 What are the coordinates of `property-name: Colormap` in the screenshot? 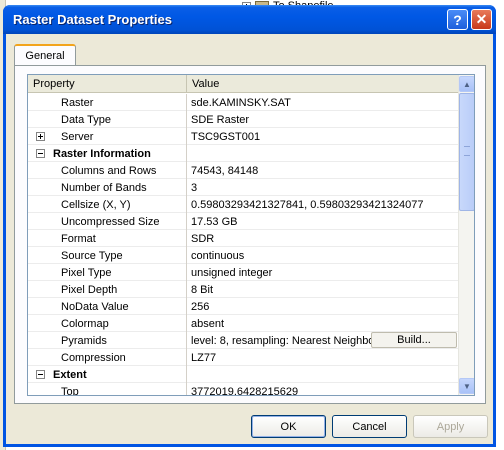 It's located at (107, 323).